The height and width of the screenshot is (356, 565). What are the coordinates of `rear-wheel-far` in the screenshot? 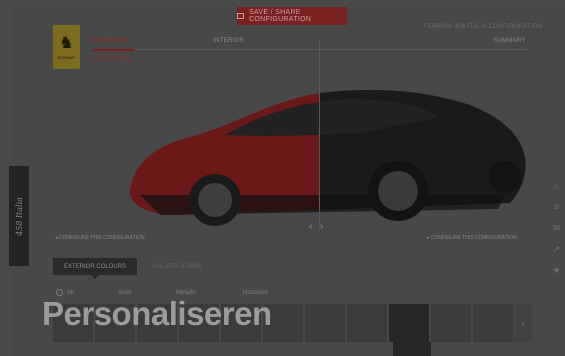 It's located at (505, 177).